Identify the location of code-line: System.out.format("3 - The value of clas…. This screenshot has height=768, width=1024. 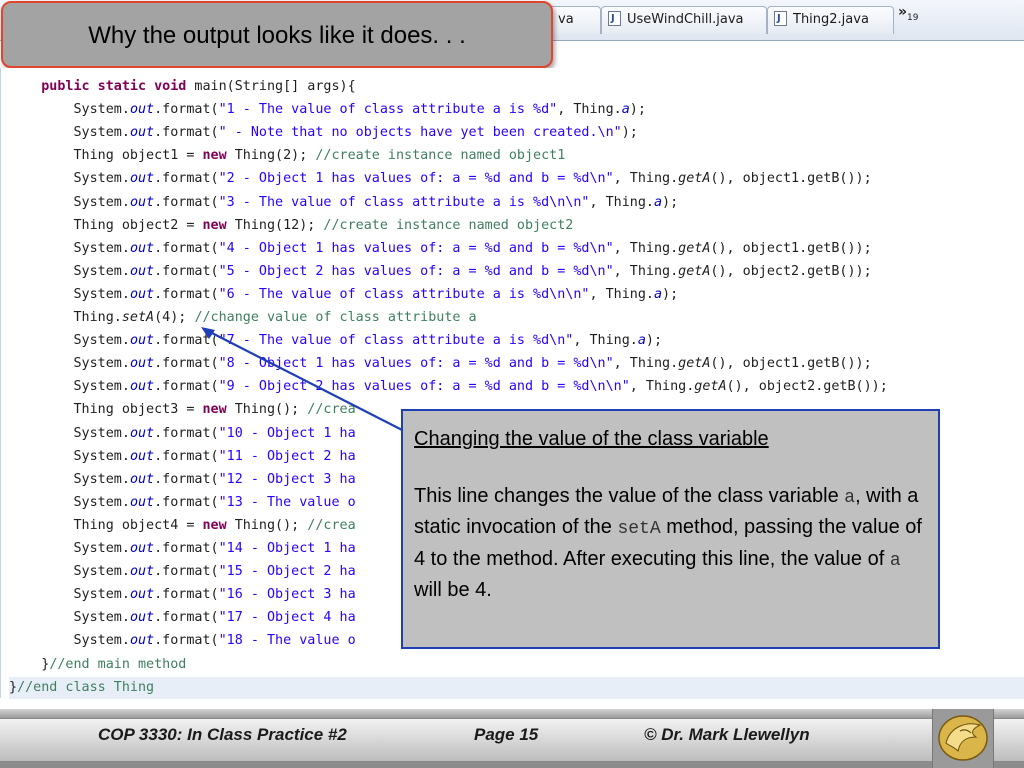
(343, 203).